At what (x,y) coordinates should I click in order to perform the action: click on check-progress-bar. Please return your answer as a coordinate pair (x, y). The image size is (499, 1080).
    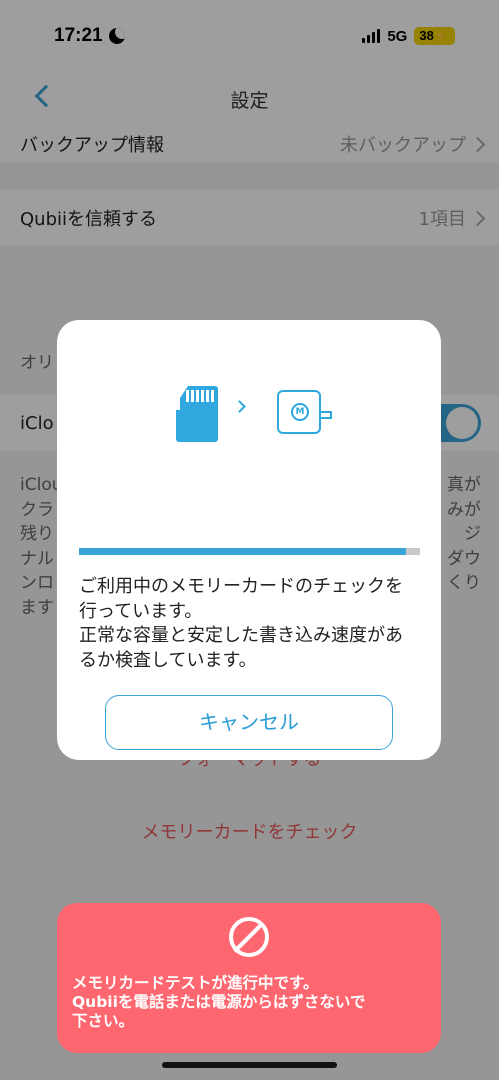
    Looking at the image, I should click on (249, 551).